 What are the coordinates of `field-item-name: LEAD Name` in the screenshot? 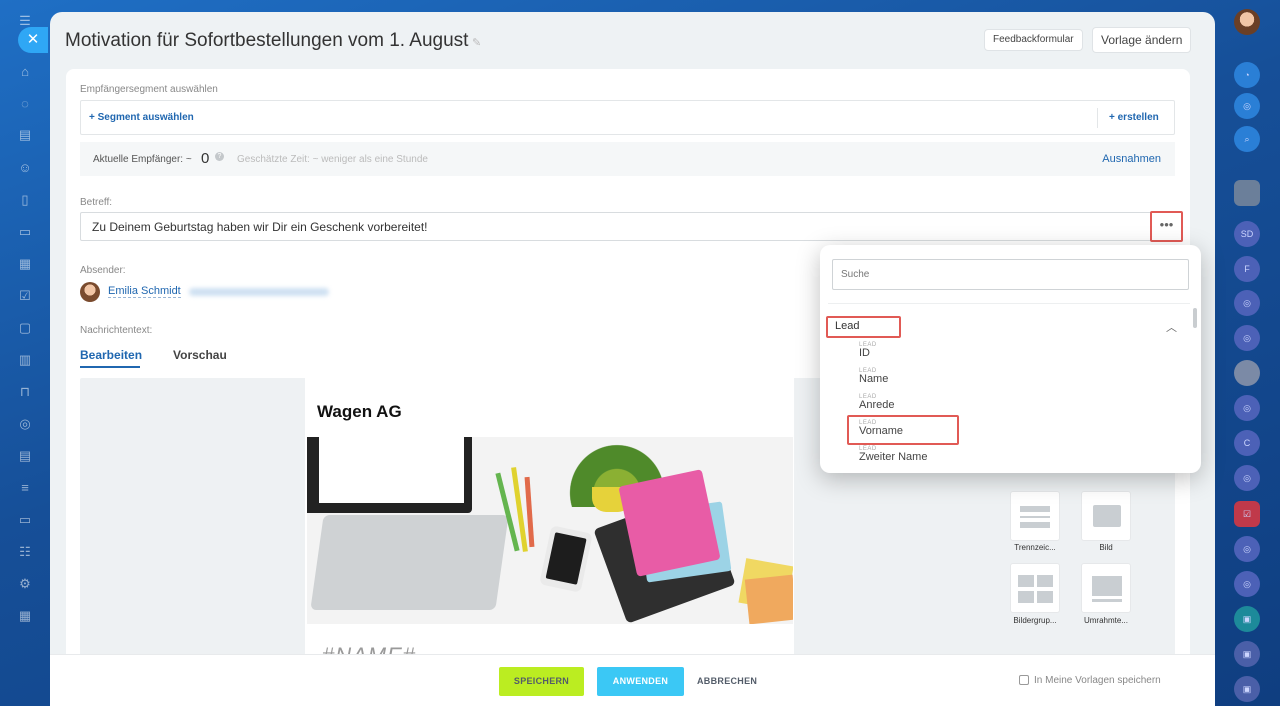 It's located at (939, 376).